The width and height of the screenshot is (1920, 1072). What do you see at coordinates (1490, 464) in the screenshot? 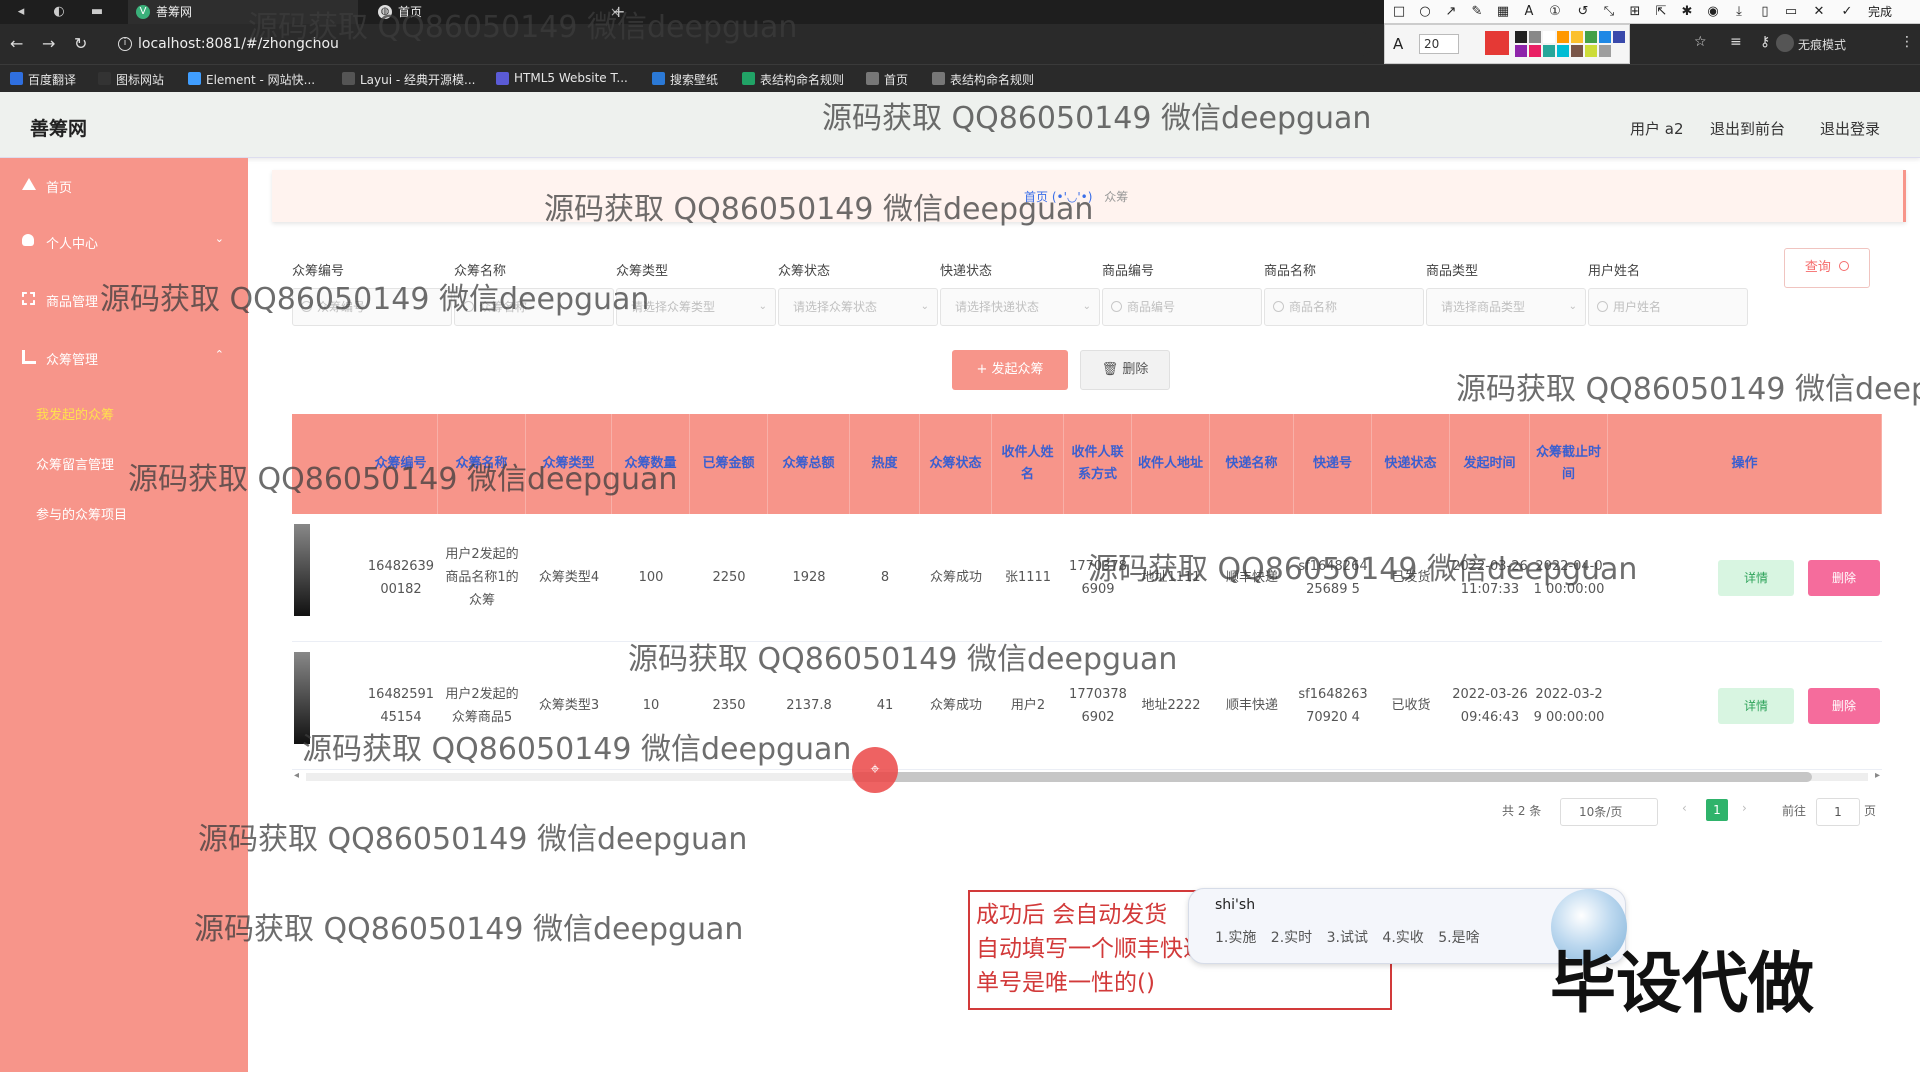
I see `column-header: 发起时间` at bounding box center [1490, 464].